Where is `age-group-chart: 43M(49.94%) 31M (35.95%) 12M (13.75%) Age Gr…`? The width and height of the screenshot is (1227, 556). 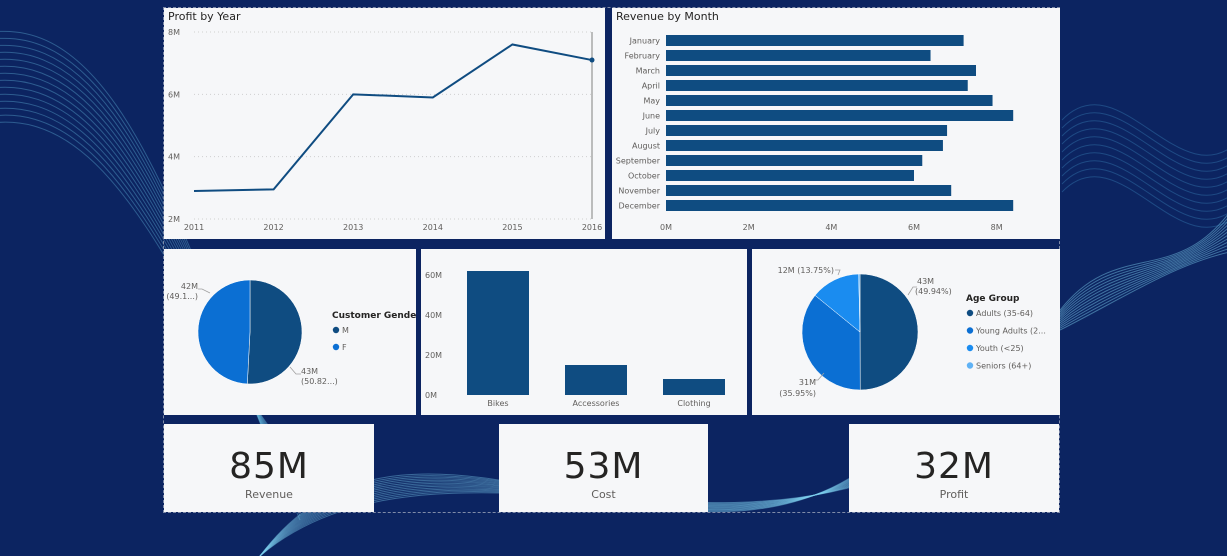 age-group-chart: 43M(49.94%) 31M (35.95%) 12M (13.75%) Age Gr… is located at coordinates (912, 332).